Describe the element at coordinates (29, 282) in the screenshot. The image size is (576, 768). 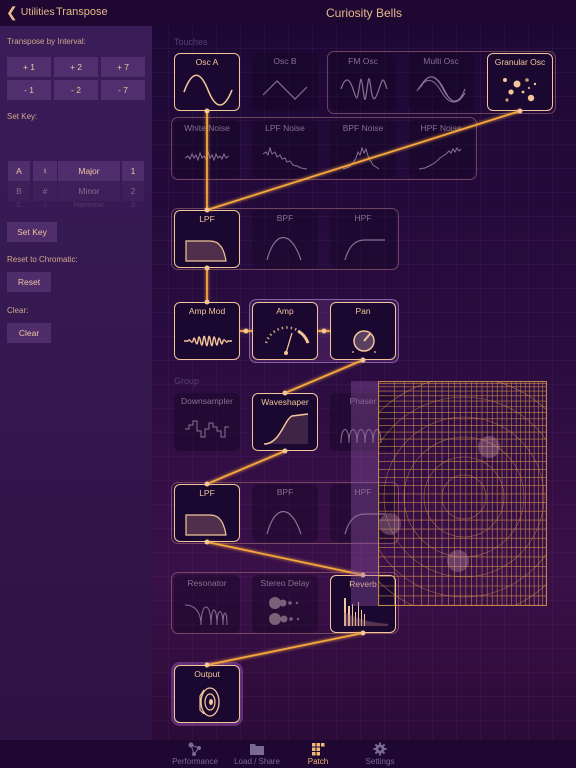
I see `reset-button: Reset` at that location.